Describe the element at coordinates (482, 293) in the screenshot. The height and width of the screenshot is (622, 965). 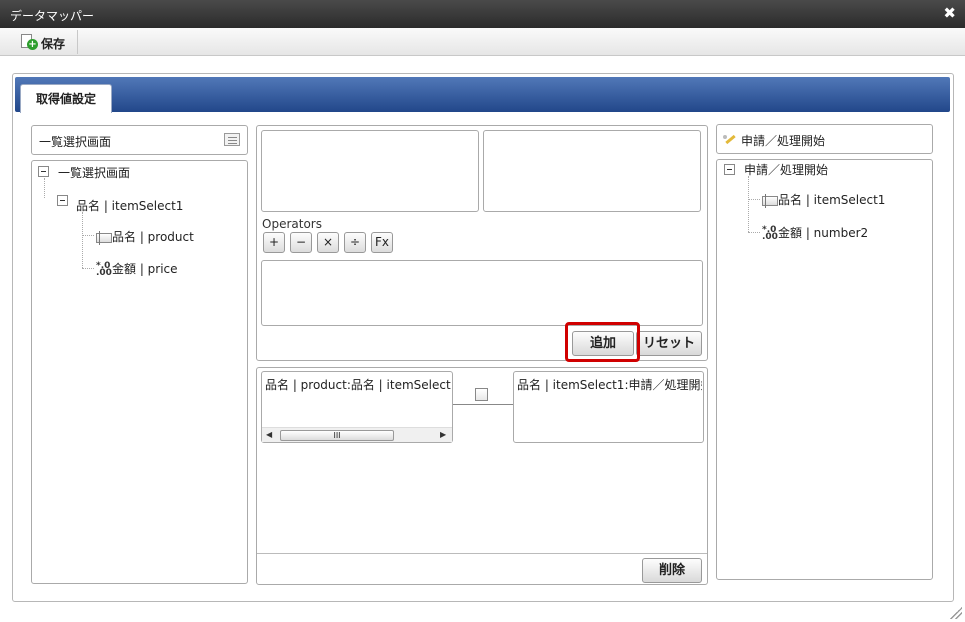
I see `expression-textarea` at that location.